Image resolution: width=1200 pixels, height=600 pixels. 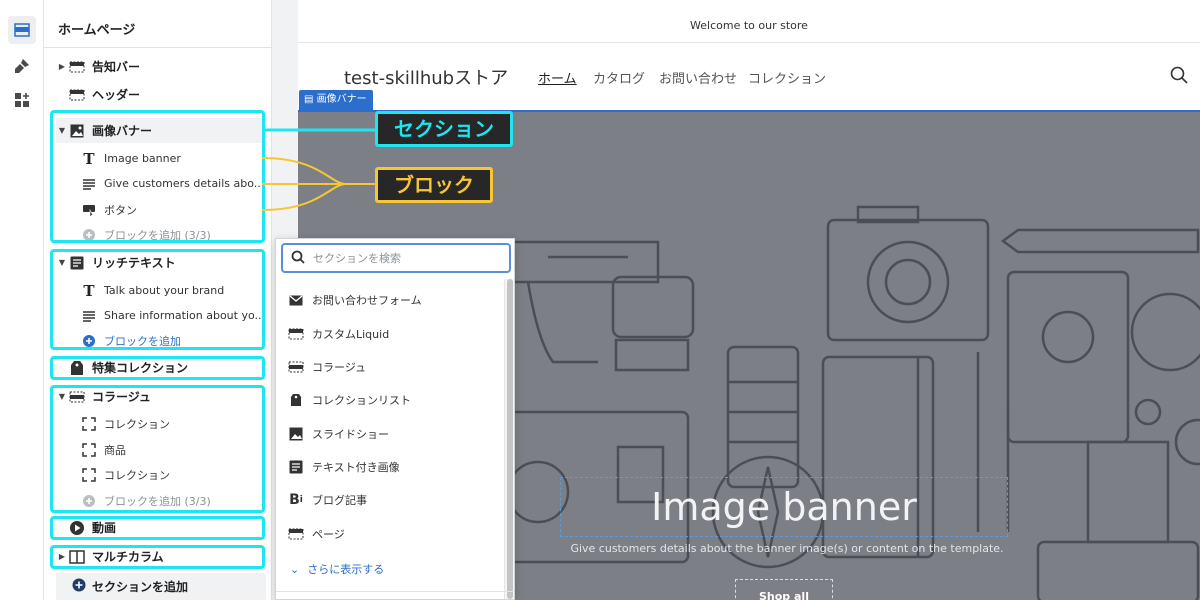 I want to click on store-name: test-skillhubストア, so click(x=426, y=77).